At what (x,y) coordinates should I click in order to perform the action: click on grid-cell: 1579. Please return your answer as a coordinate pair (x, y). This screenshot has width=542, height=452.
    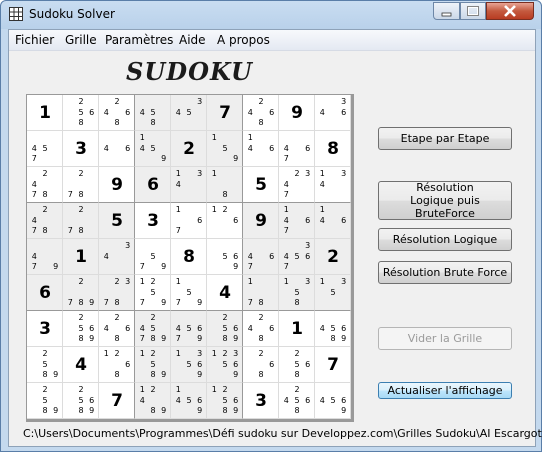
    Looking at the image, I should click on (189, 293).